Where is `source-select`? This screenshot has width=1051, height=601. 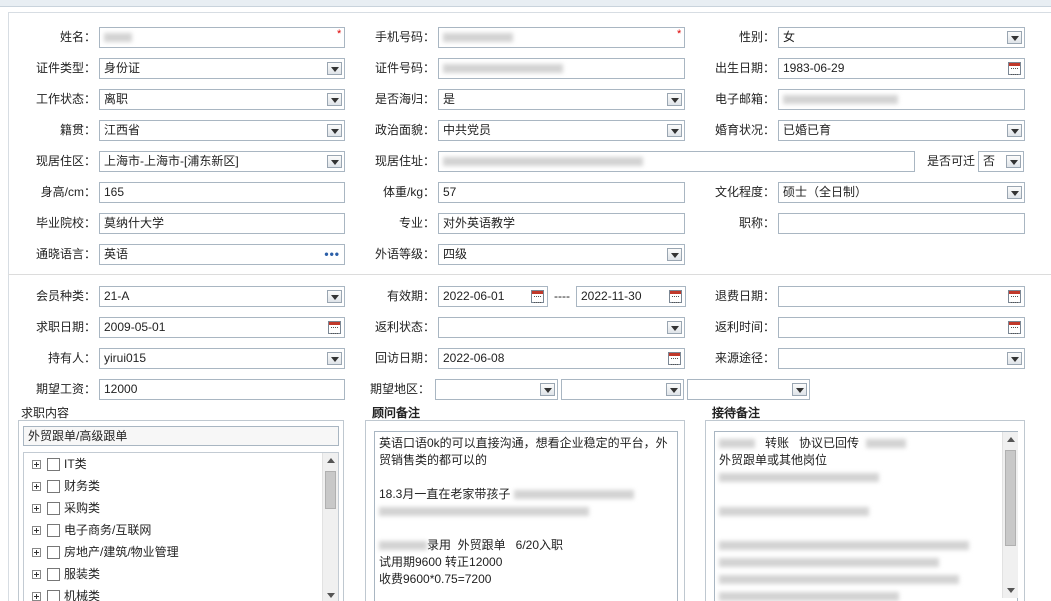 source-select is located at coordinates (901, 358).